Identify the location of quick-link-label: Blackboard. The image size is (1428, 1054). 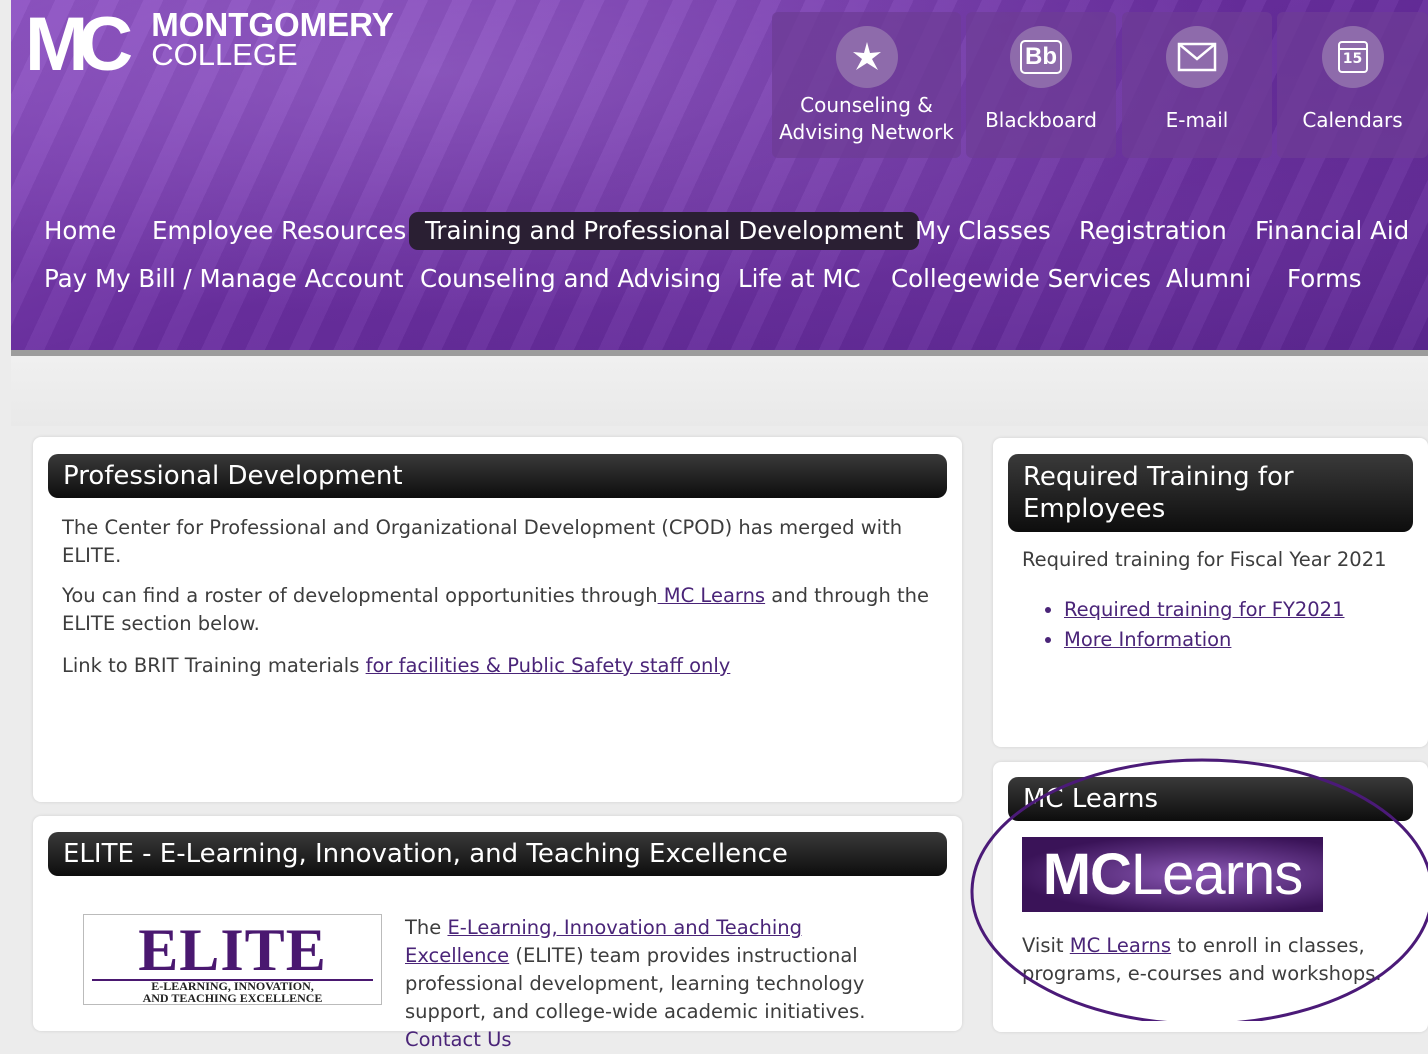
(1041, 120).